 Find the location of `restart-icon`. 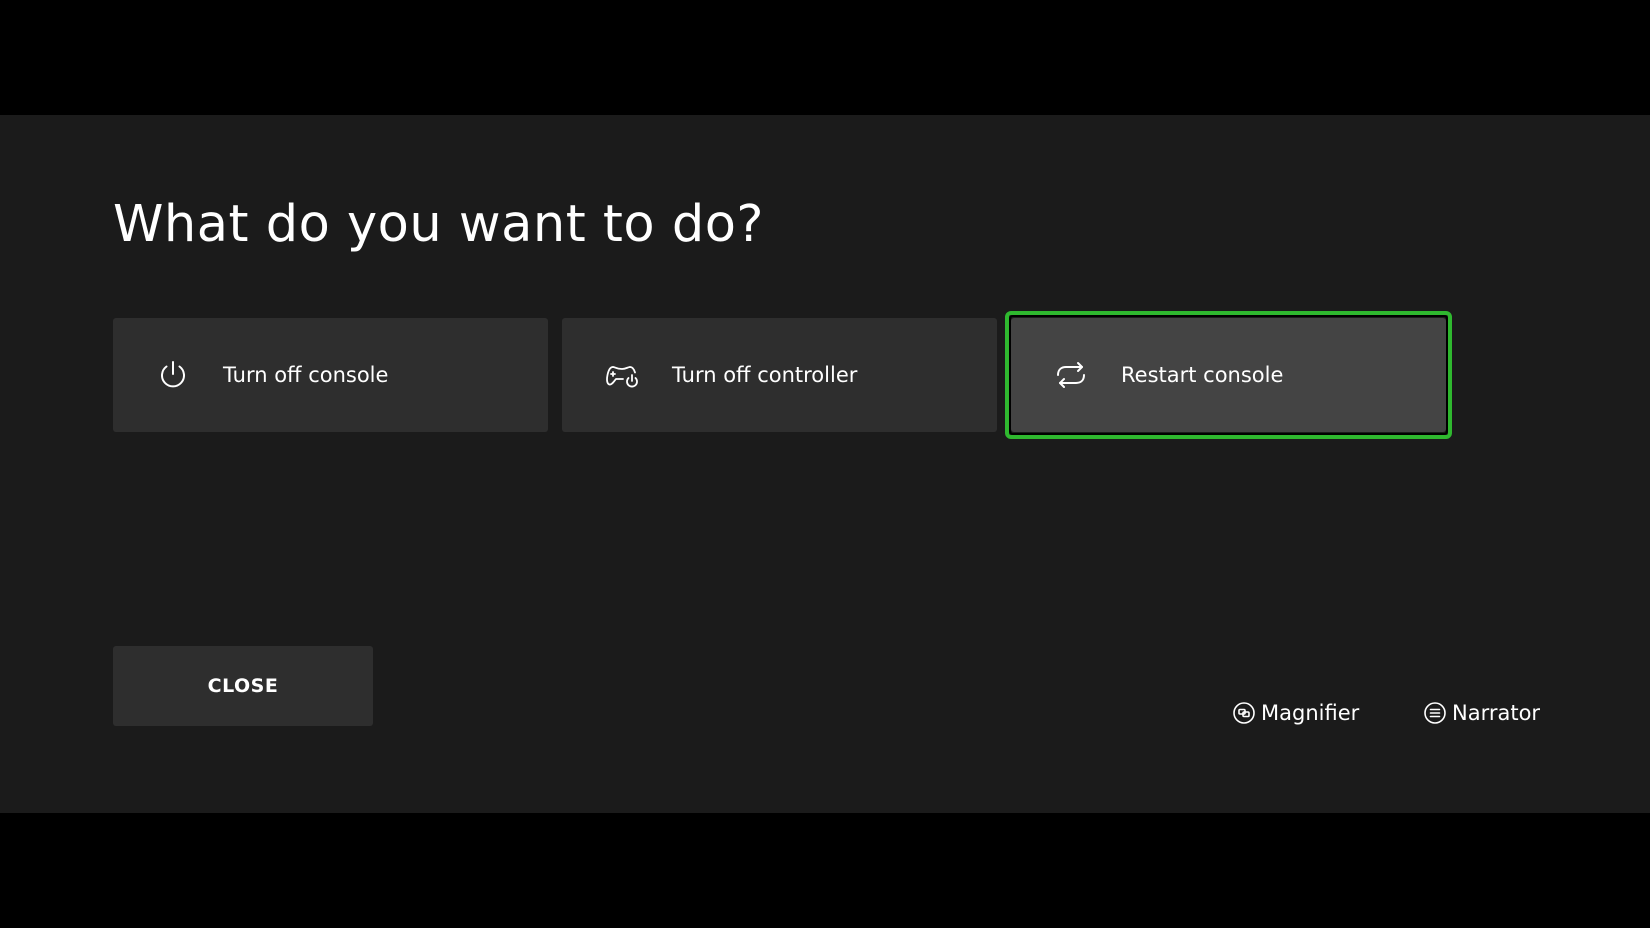

restart-icon is located at coordinates (1071, 375).